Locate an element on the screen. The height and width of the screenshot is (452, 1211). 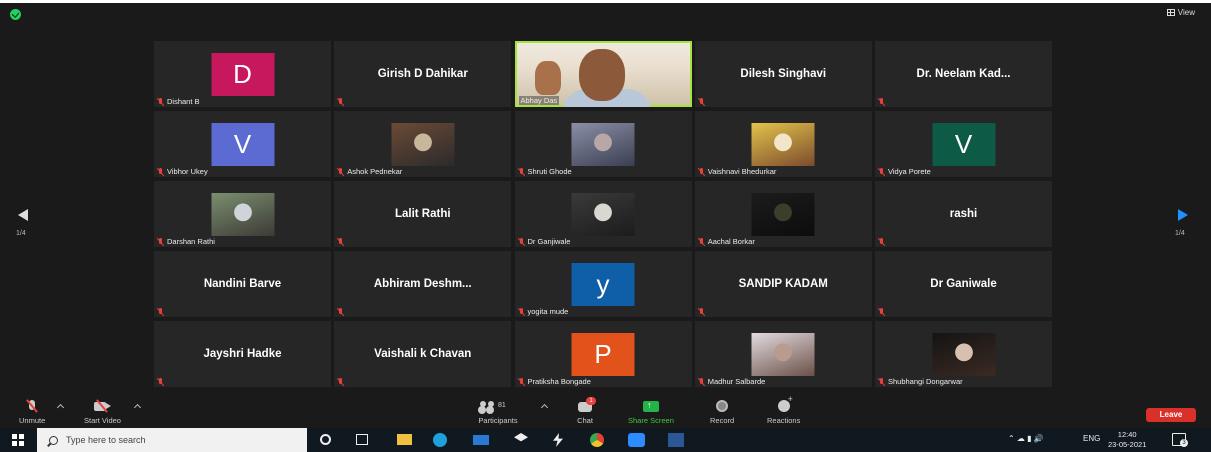
participant-display-name: Girish D Dahikar is located at coordinates (422, 74).